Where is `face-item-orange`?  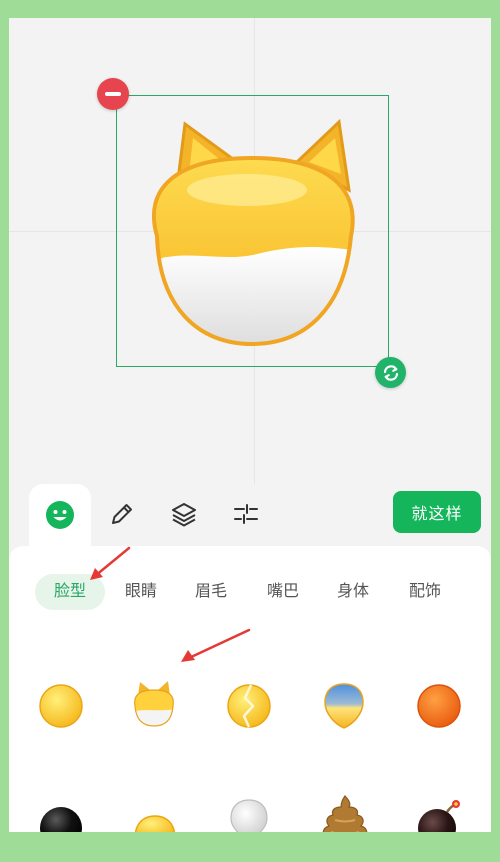 face-item-orange is located at coordinates (439, 706).